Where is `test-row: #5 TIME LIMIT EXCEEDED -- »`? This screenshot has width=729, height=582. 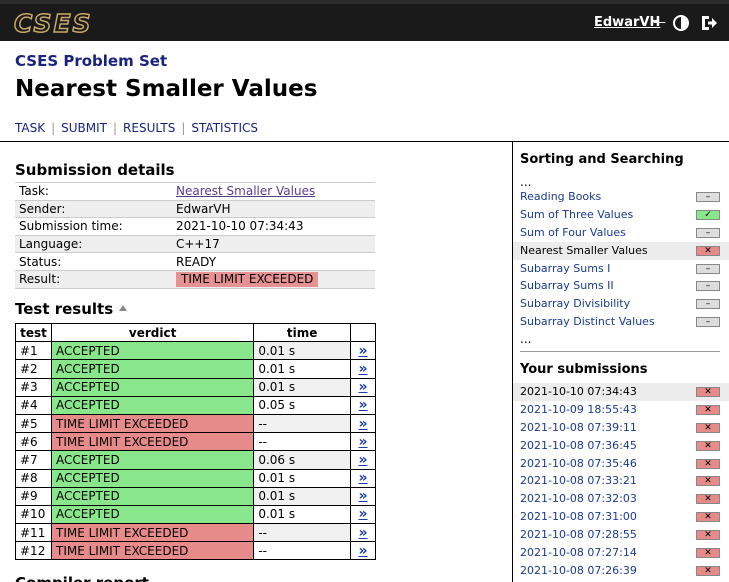 test-row: #5 TIME LIMIT EXCEEDED -- » is located at coordinates (195, 423).